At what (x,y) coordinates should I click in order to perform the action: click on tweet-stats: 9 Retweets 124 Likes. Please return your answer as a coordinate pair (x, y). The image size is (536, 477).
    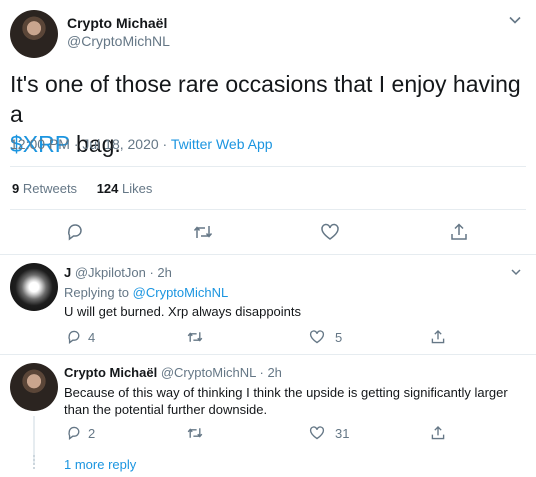
    Looking at the image, I should click on (82, 188).